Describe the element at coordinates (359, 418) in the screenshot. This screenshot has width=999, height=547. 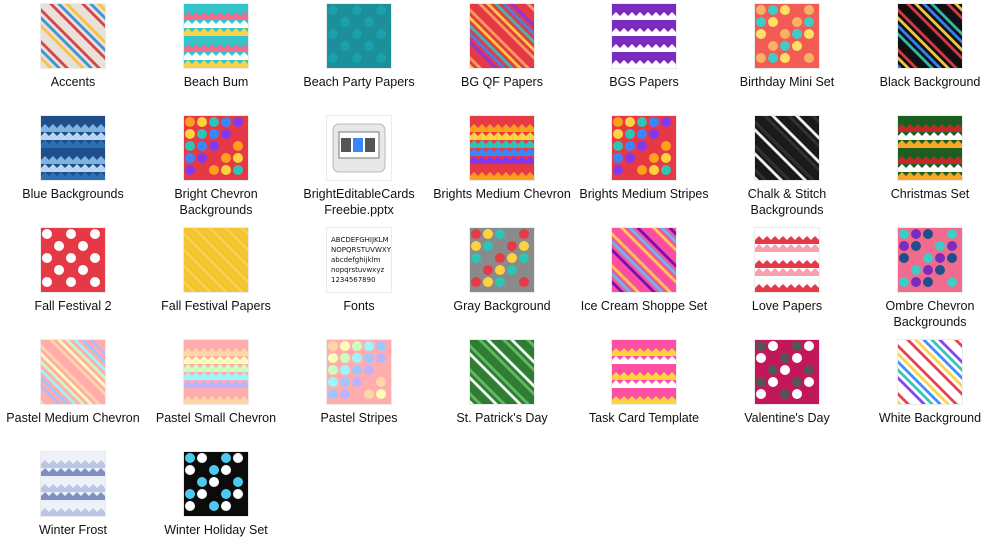
I see `file-name: Pastel Stripes` at that location.